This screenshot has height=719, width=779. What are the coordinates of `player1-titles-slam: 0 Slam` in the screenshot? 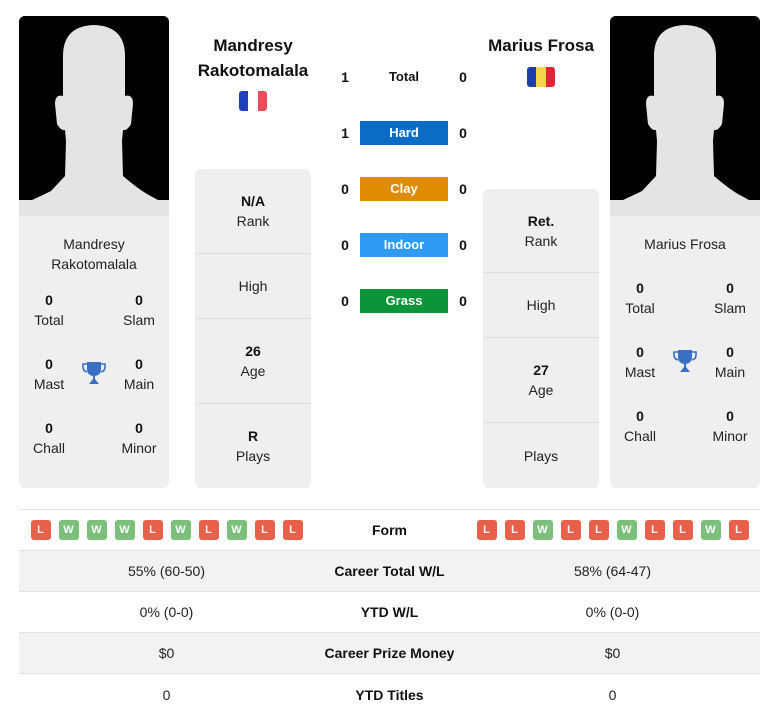 It's located at (139, 310).